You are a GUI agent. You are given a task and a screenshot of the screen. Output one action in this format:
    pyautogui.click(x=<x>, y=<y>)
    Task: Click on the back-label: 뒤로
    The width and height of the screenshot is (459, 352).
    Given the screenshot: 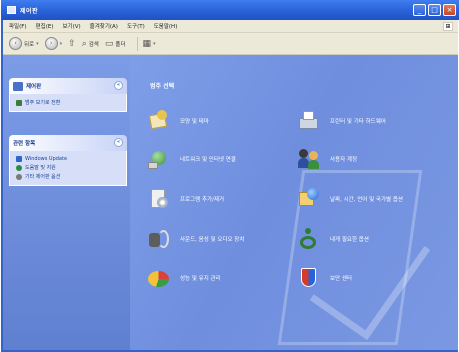 What is the action you would take?
    pyautogui.click(x=29, y=44)
    